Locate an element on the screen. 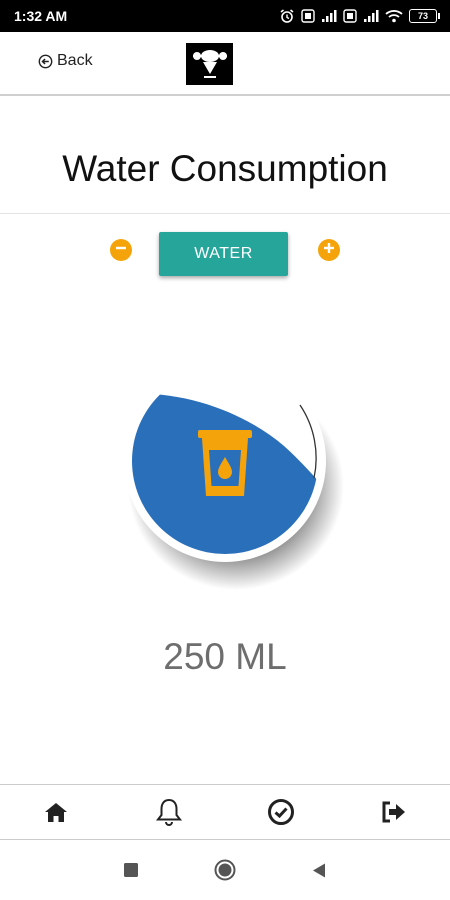 The height and width of the screenshot is (900, 450). decrease-button is located at coordinates (121, 250).